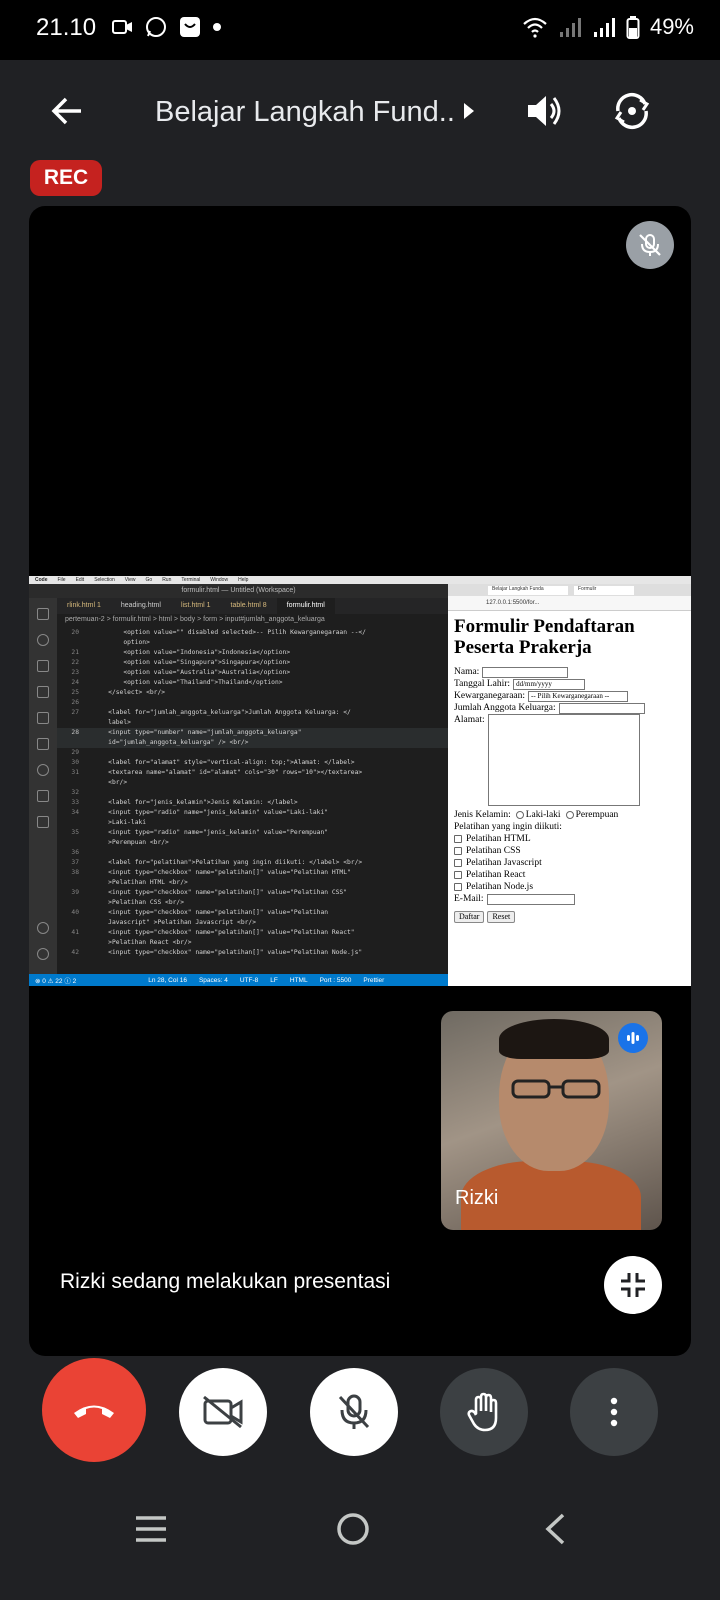  What do you see at coordinates (249, 980) in the screenshot?
I see `encoding: UTF-8` at bounding box center [249, 980].